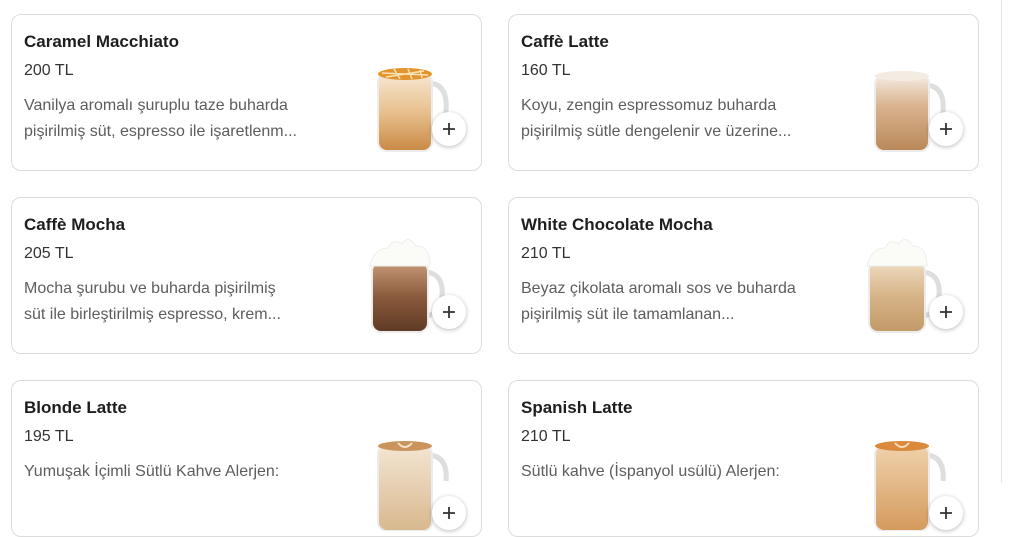 The height and width of the screenshot is (537, 1019). Describe the element at coordinates (75, 407) in the screenshot. I see `product-name: Blonde Latte` at that location.